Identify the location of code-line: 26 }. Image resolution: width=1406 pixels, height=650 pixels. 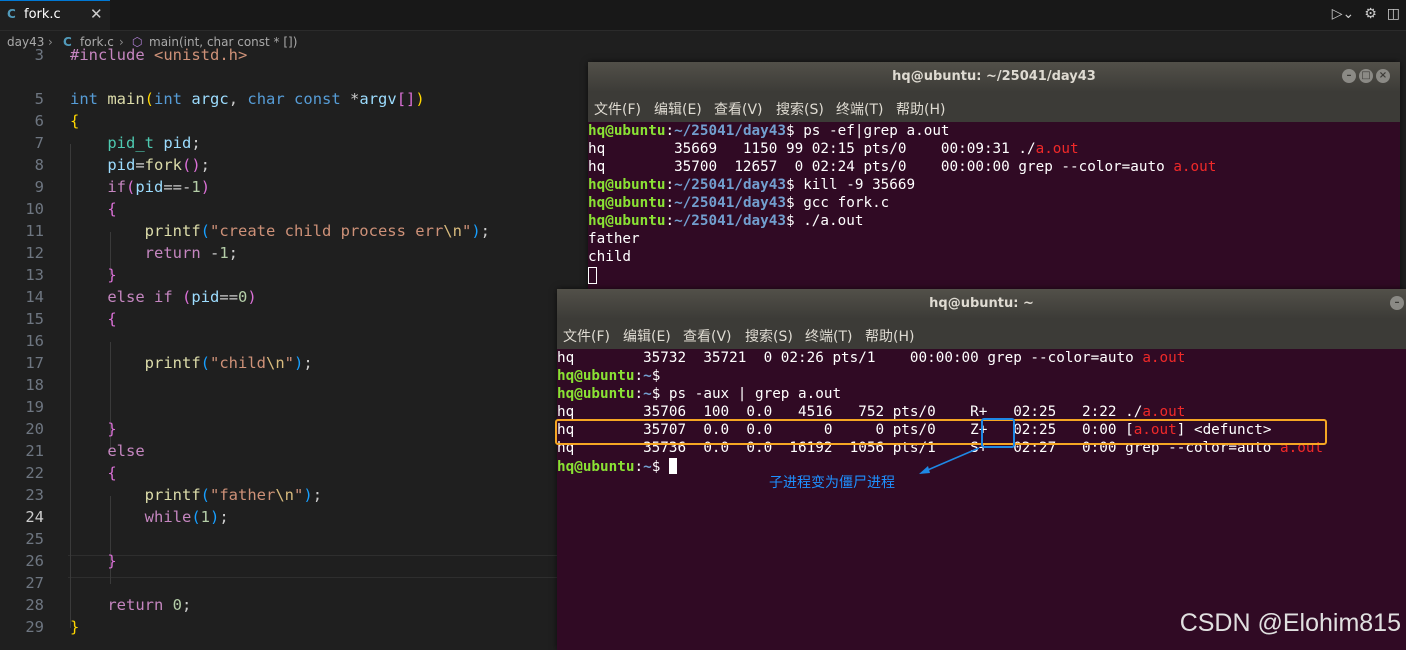
(71, 561).